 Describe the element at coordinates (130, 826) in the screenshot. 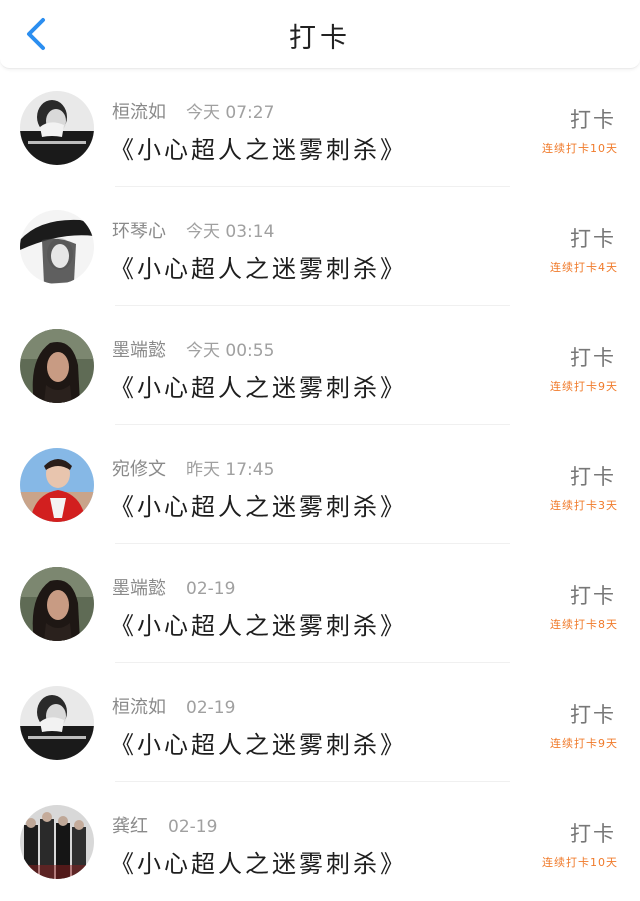

I see `user-name: 龚红` at that location.